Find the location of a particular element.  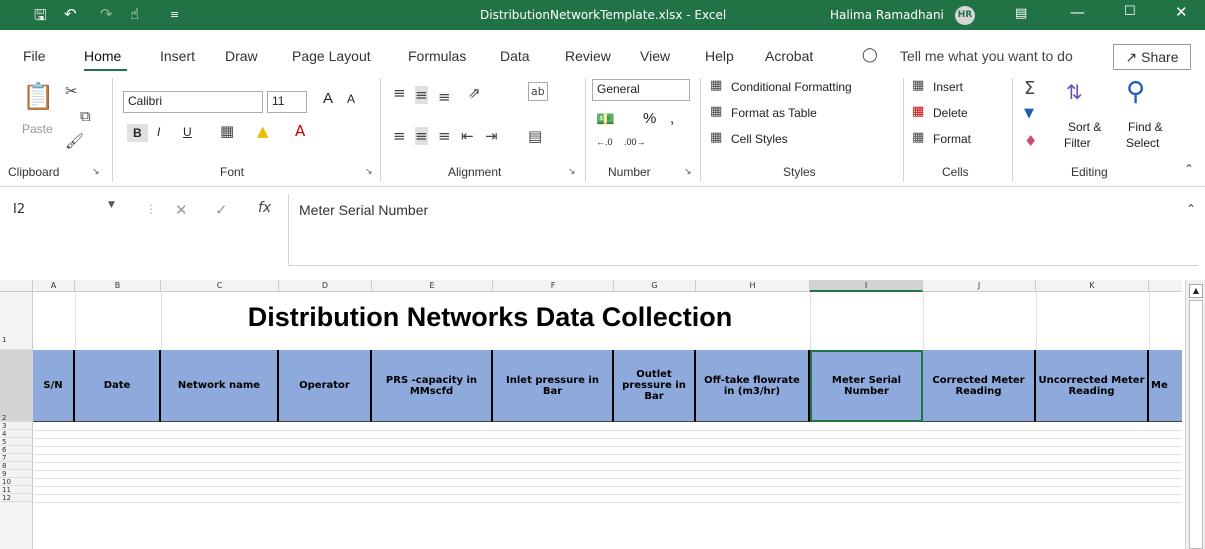

lightbulb-icon: ◯ is located at coordinates (870, 55).